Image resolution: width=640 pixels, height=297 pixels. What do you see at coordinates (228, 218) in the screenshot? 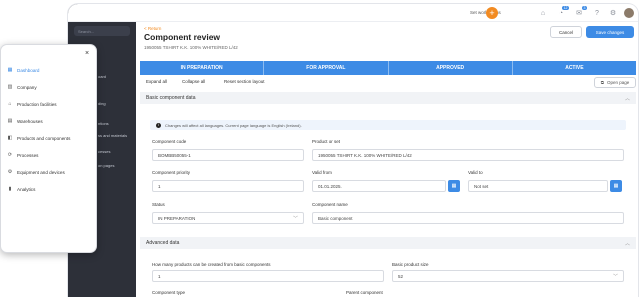
I see `status-select: IN PREPARATION ﹀` at bounding box center [228, 218].